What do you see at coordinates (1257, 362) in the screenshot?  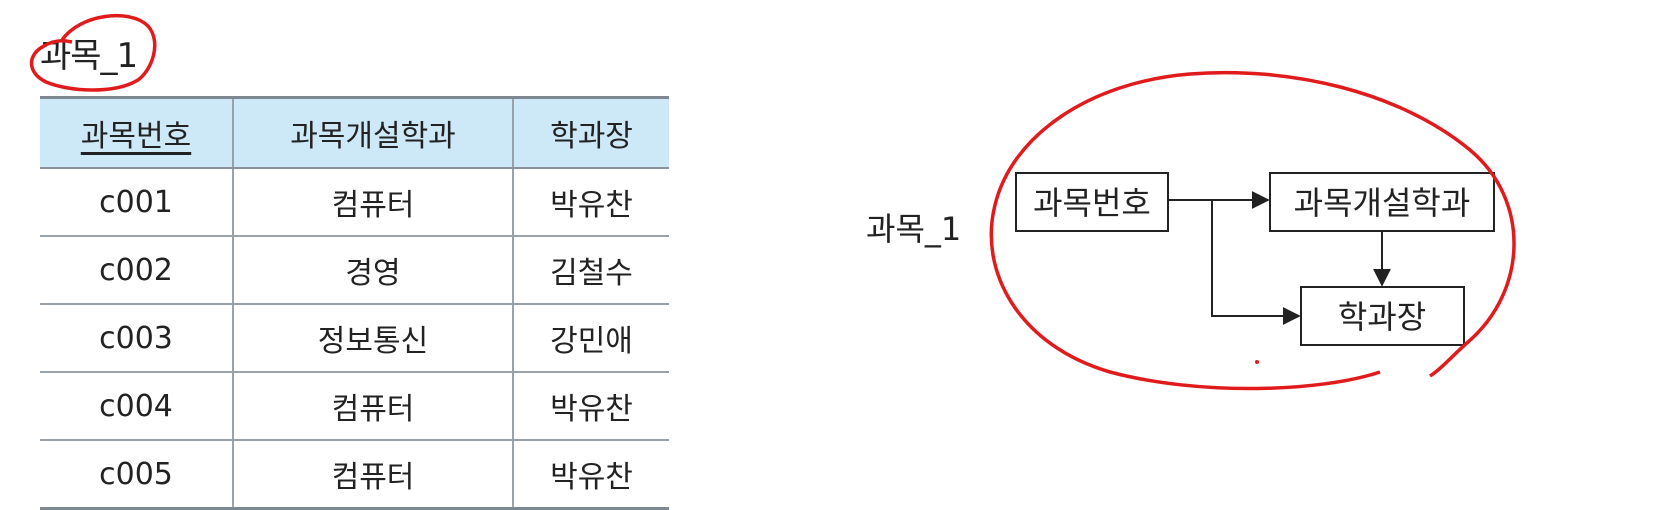 I see `stray-red-dot` at bounding box center [1257, 362].